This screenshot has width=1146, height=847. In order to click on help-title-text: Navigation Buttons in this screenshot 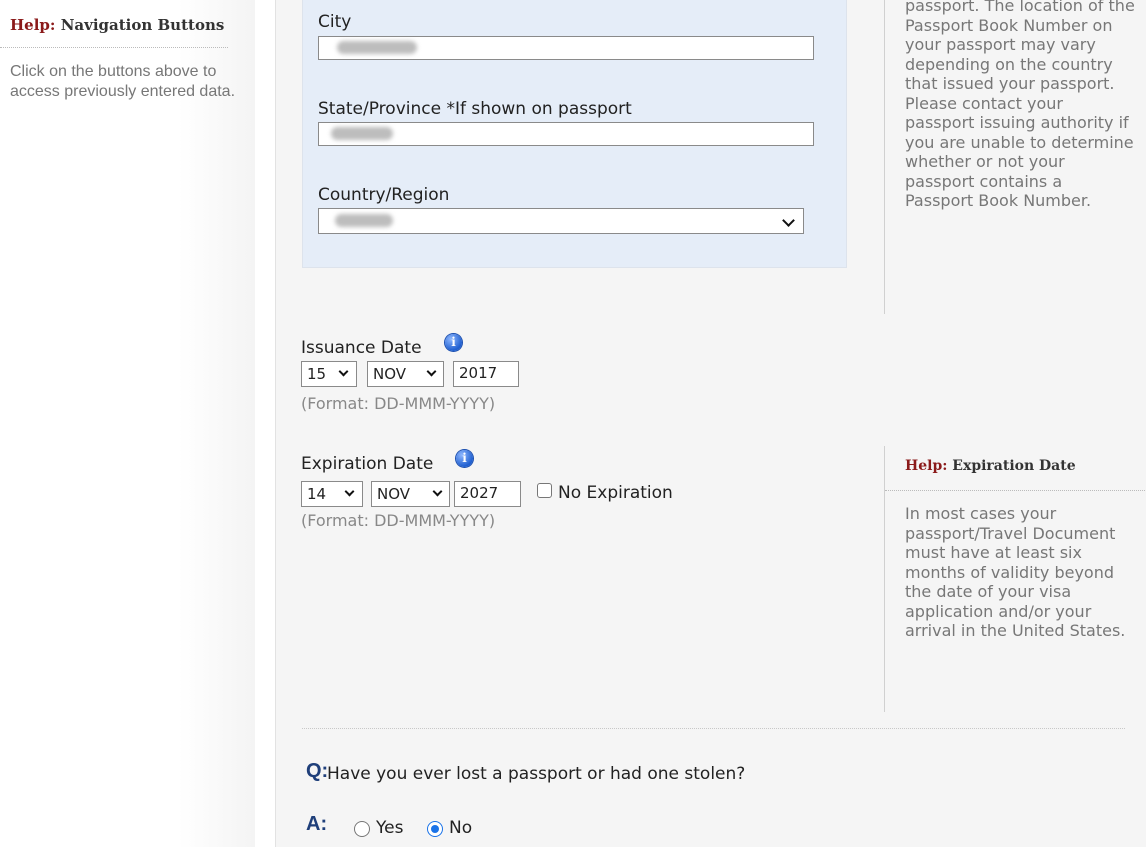, I will do `click(142, 25)`.